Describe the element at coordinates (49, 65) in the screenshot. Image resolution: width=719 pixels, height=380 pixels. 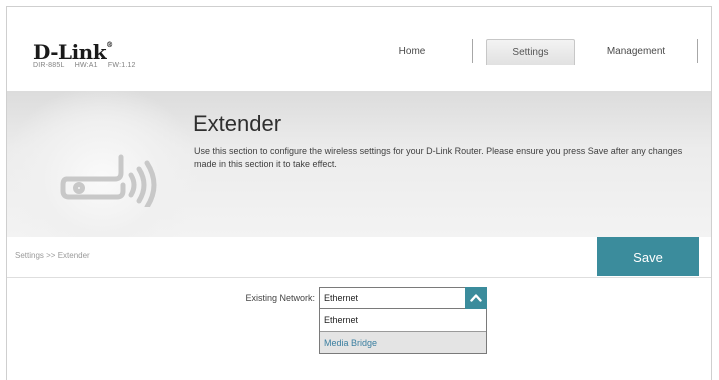
I see `model-label: DIR-885L` at that location.